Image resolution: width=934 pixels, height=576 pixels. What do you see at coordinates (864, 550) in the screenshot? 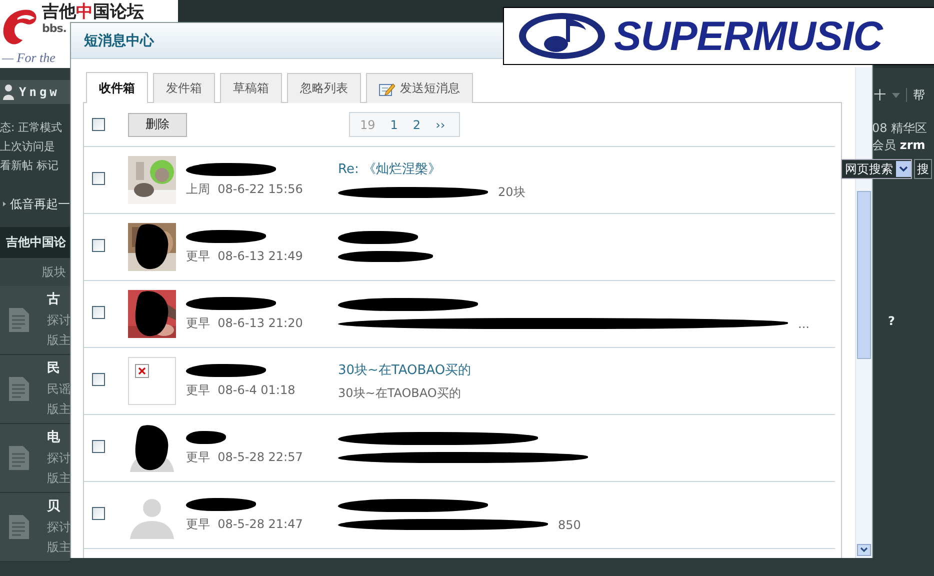
I see `scroll-down-icon` at bounding box center [864, 550].